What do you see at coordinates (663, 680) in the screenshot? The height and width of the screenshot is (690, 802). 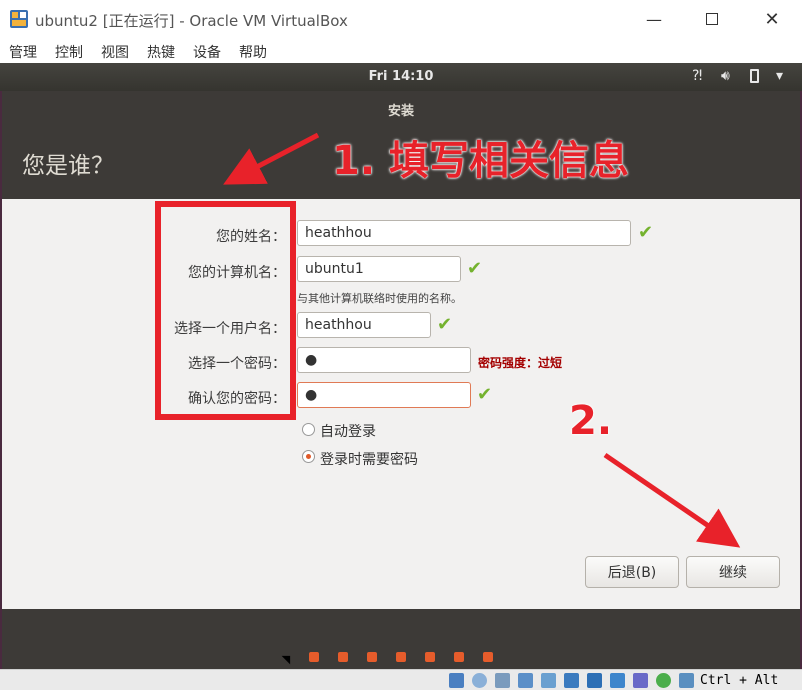 I see `mouse-integration-icon` at bounding box center [663, 680].